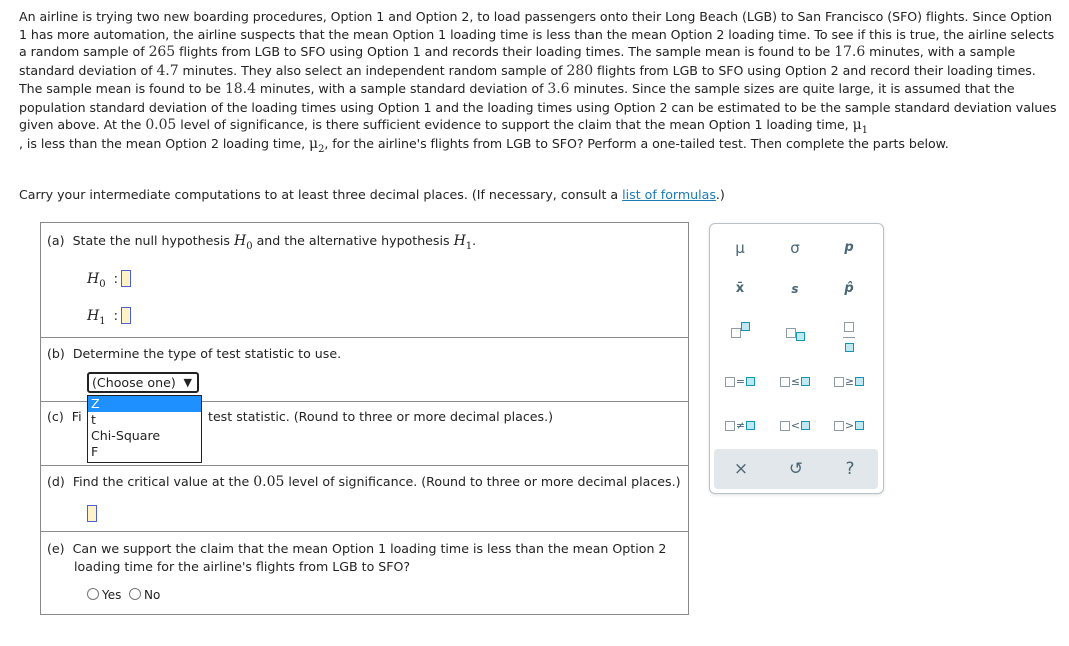 The width and height of the screenshot is (1069, 646). I want to click on sd2-value: 3.6, so click(558, 89).